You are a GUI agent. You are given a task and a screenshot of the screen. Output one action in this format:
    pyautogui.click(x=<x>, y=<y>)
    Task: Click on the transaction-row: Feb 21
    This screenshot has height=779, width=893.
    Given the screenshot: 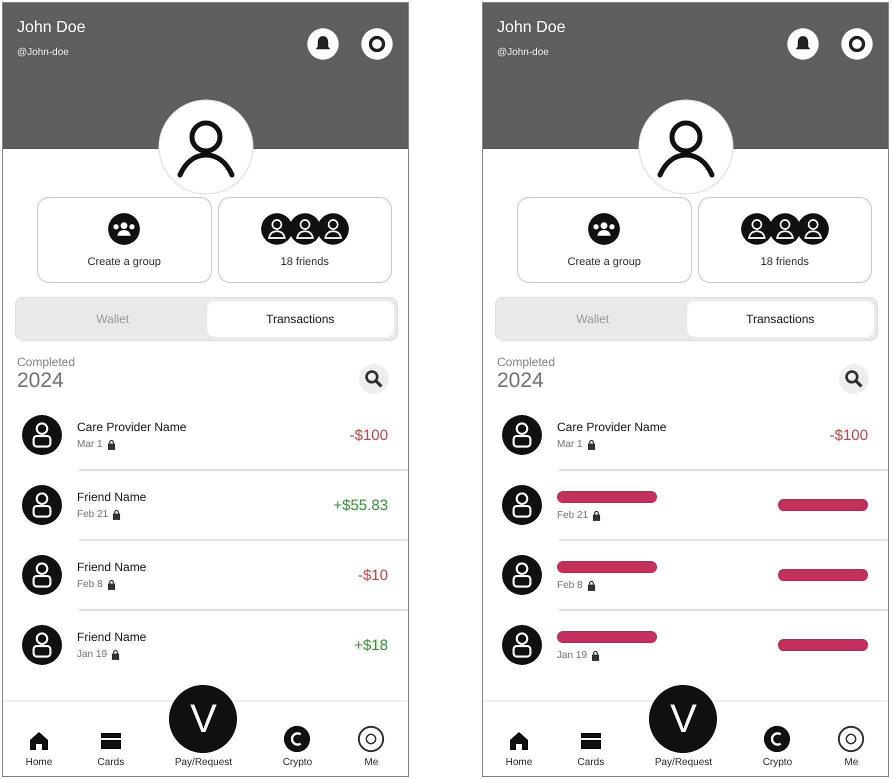 What is the action you would take?
    pyautogui.click(x=723, y=506)
    